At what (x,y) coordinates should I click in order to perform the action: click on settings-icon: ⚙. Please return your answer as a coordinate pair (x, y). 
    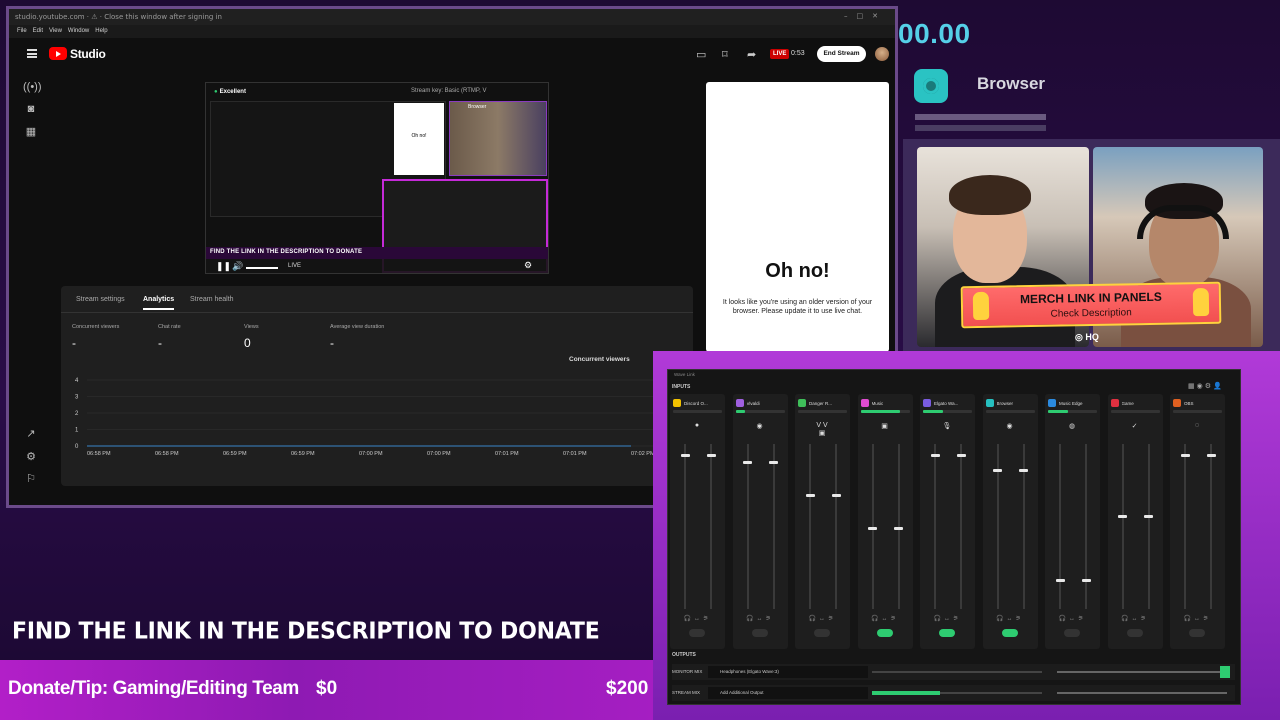
    Looking at the image, I should click on (31, 456).